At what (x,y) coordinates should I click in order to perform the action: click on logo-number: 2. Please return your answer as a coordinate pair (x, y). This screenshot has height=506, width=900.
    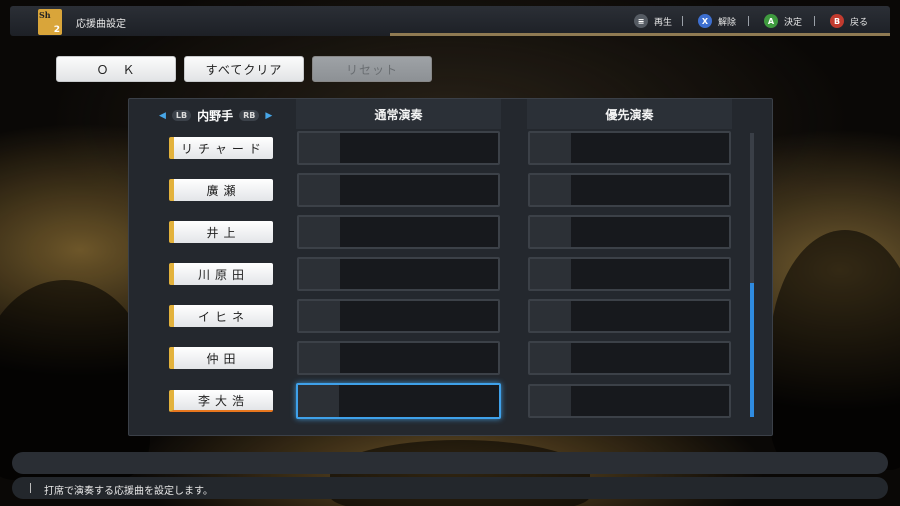
    Looking at the image, I should click on (56, 30).